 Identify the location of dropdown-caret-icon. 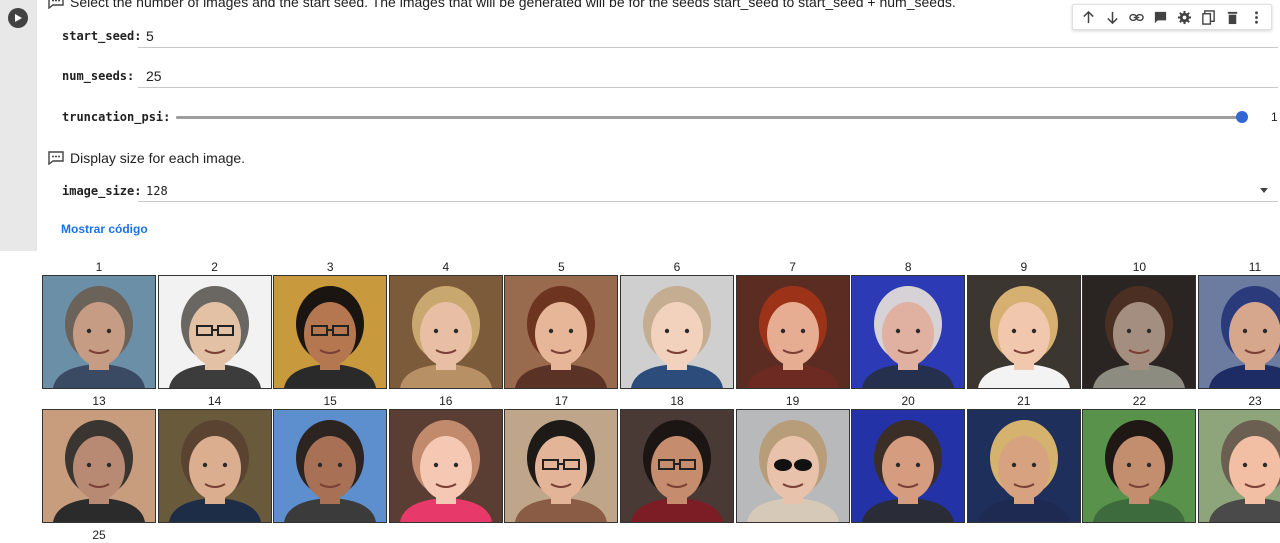
(1264, 190).